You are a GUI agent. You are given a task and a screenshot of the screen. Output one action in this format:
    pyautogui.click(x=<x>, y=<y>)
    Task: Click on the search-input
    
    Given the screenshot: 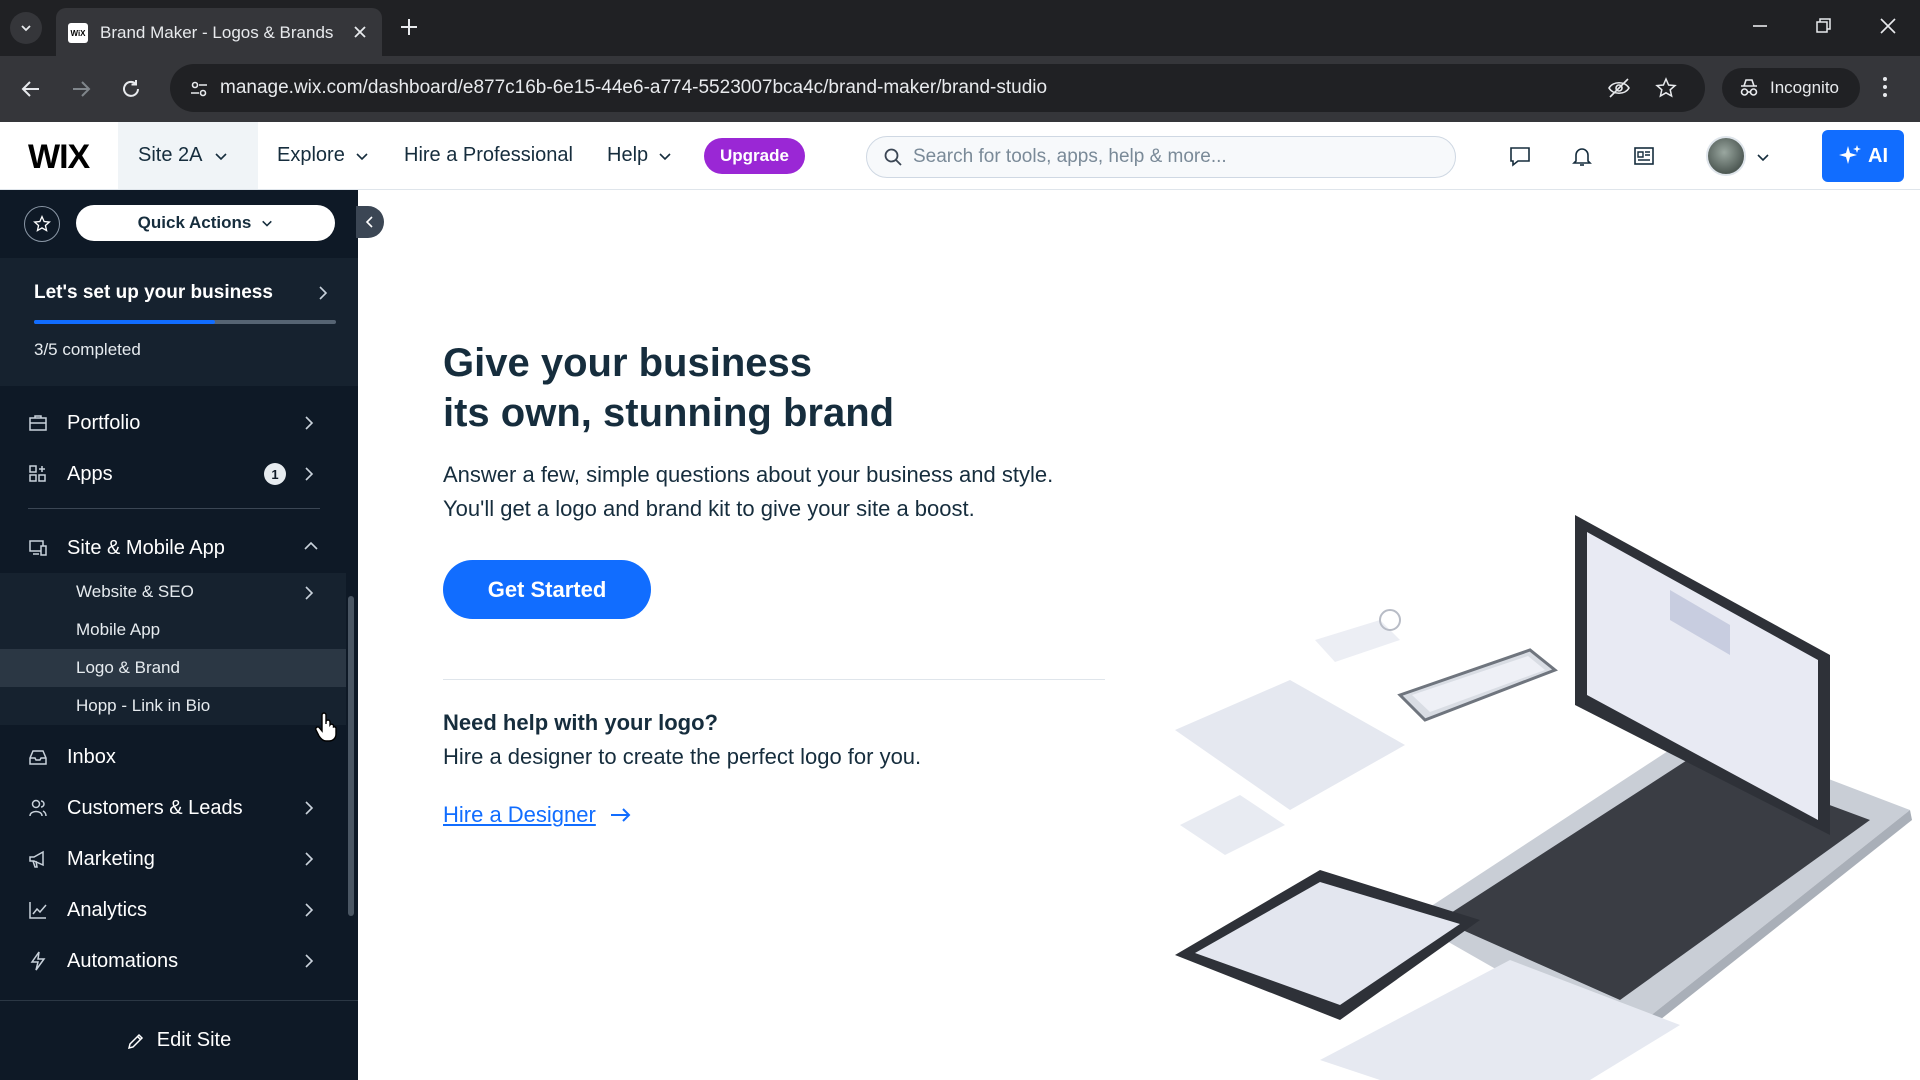 What is the action you would take?
    pyautogui.click(x=1173, y=157)
    